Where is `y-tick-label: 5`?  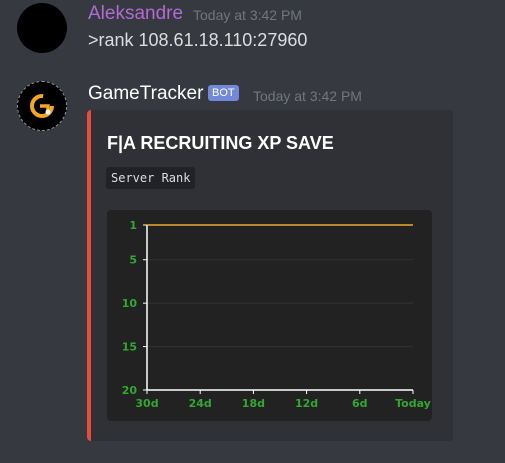
y-tick-label: 5 is located at coordinates (133, 260).